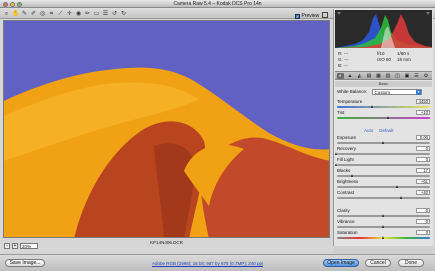  I want to click on fill-light-slider-row: Fill Light 0, so click(383, 162).